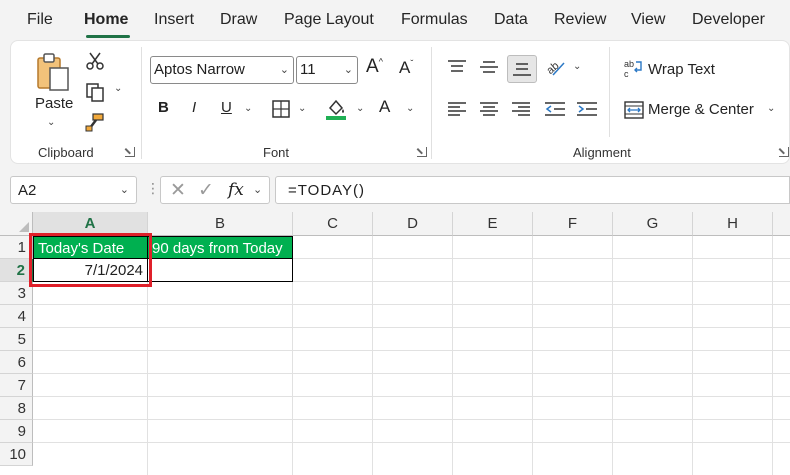 Image resolution: width=790 pixels, height=475 pixels. I want to click on column-header-g: G, so click(653, 224).